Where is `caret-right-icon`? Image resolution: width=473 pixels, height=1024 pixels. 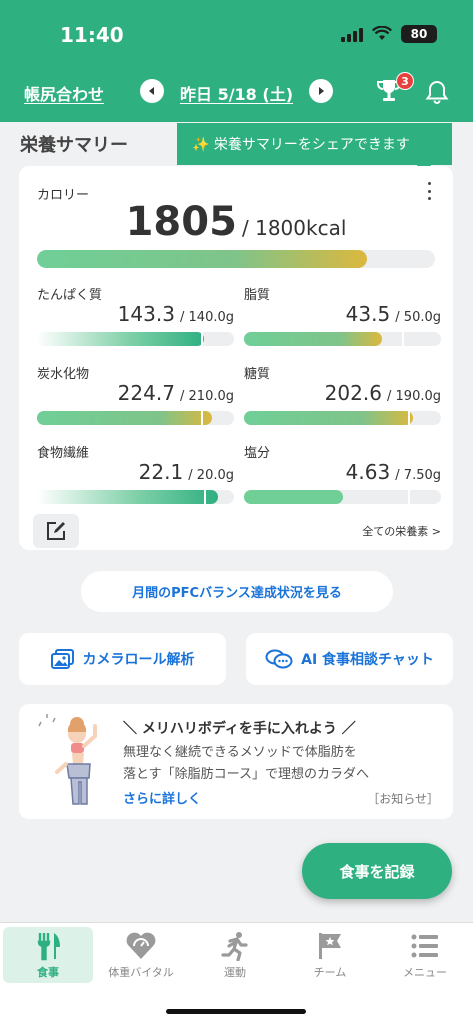
caret-right-icon is located at coordinates (321, 91).